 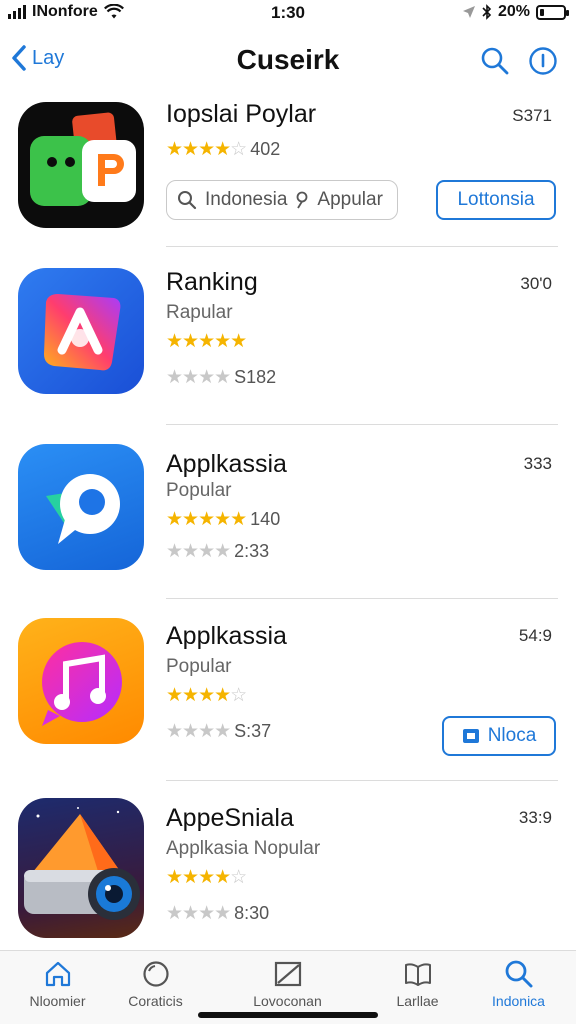 What do you see at coordinates (199, 312) in the screenshot?
I see `app-subtitle: Rapular` at bounding box center [199, 312].